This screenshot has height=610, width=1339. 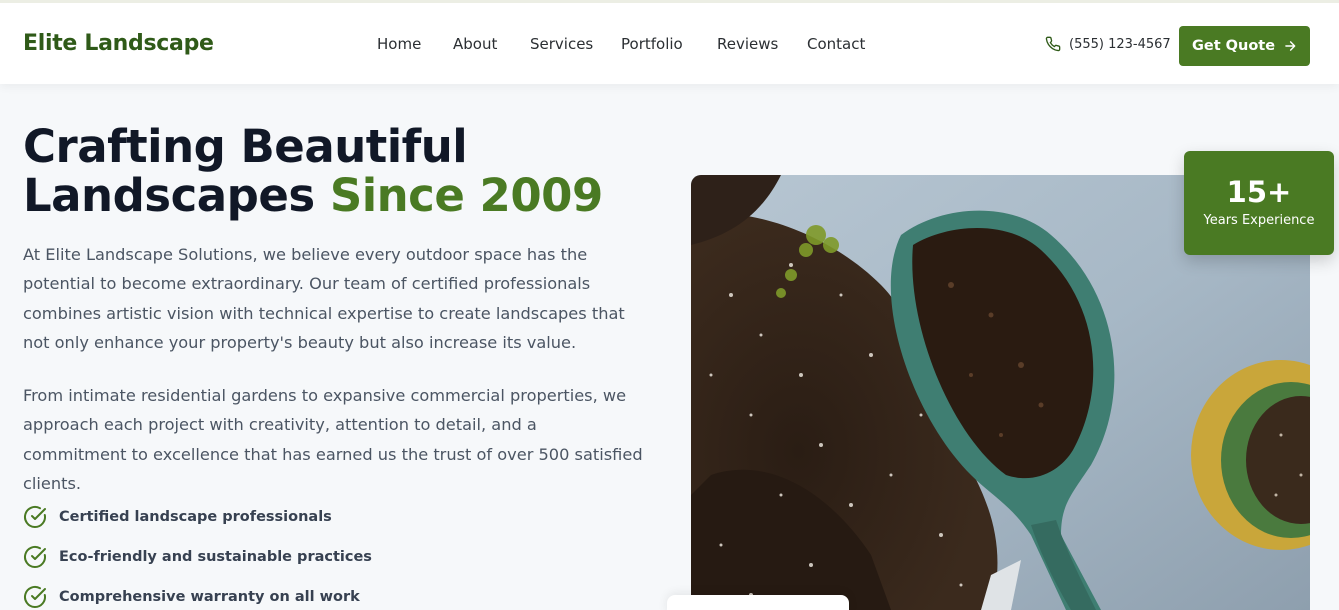 What do you see at coordinates (399, 44) in the screenshot?
I see `nav-home-link: Home` at bounding box center [399, 44].